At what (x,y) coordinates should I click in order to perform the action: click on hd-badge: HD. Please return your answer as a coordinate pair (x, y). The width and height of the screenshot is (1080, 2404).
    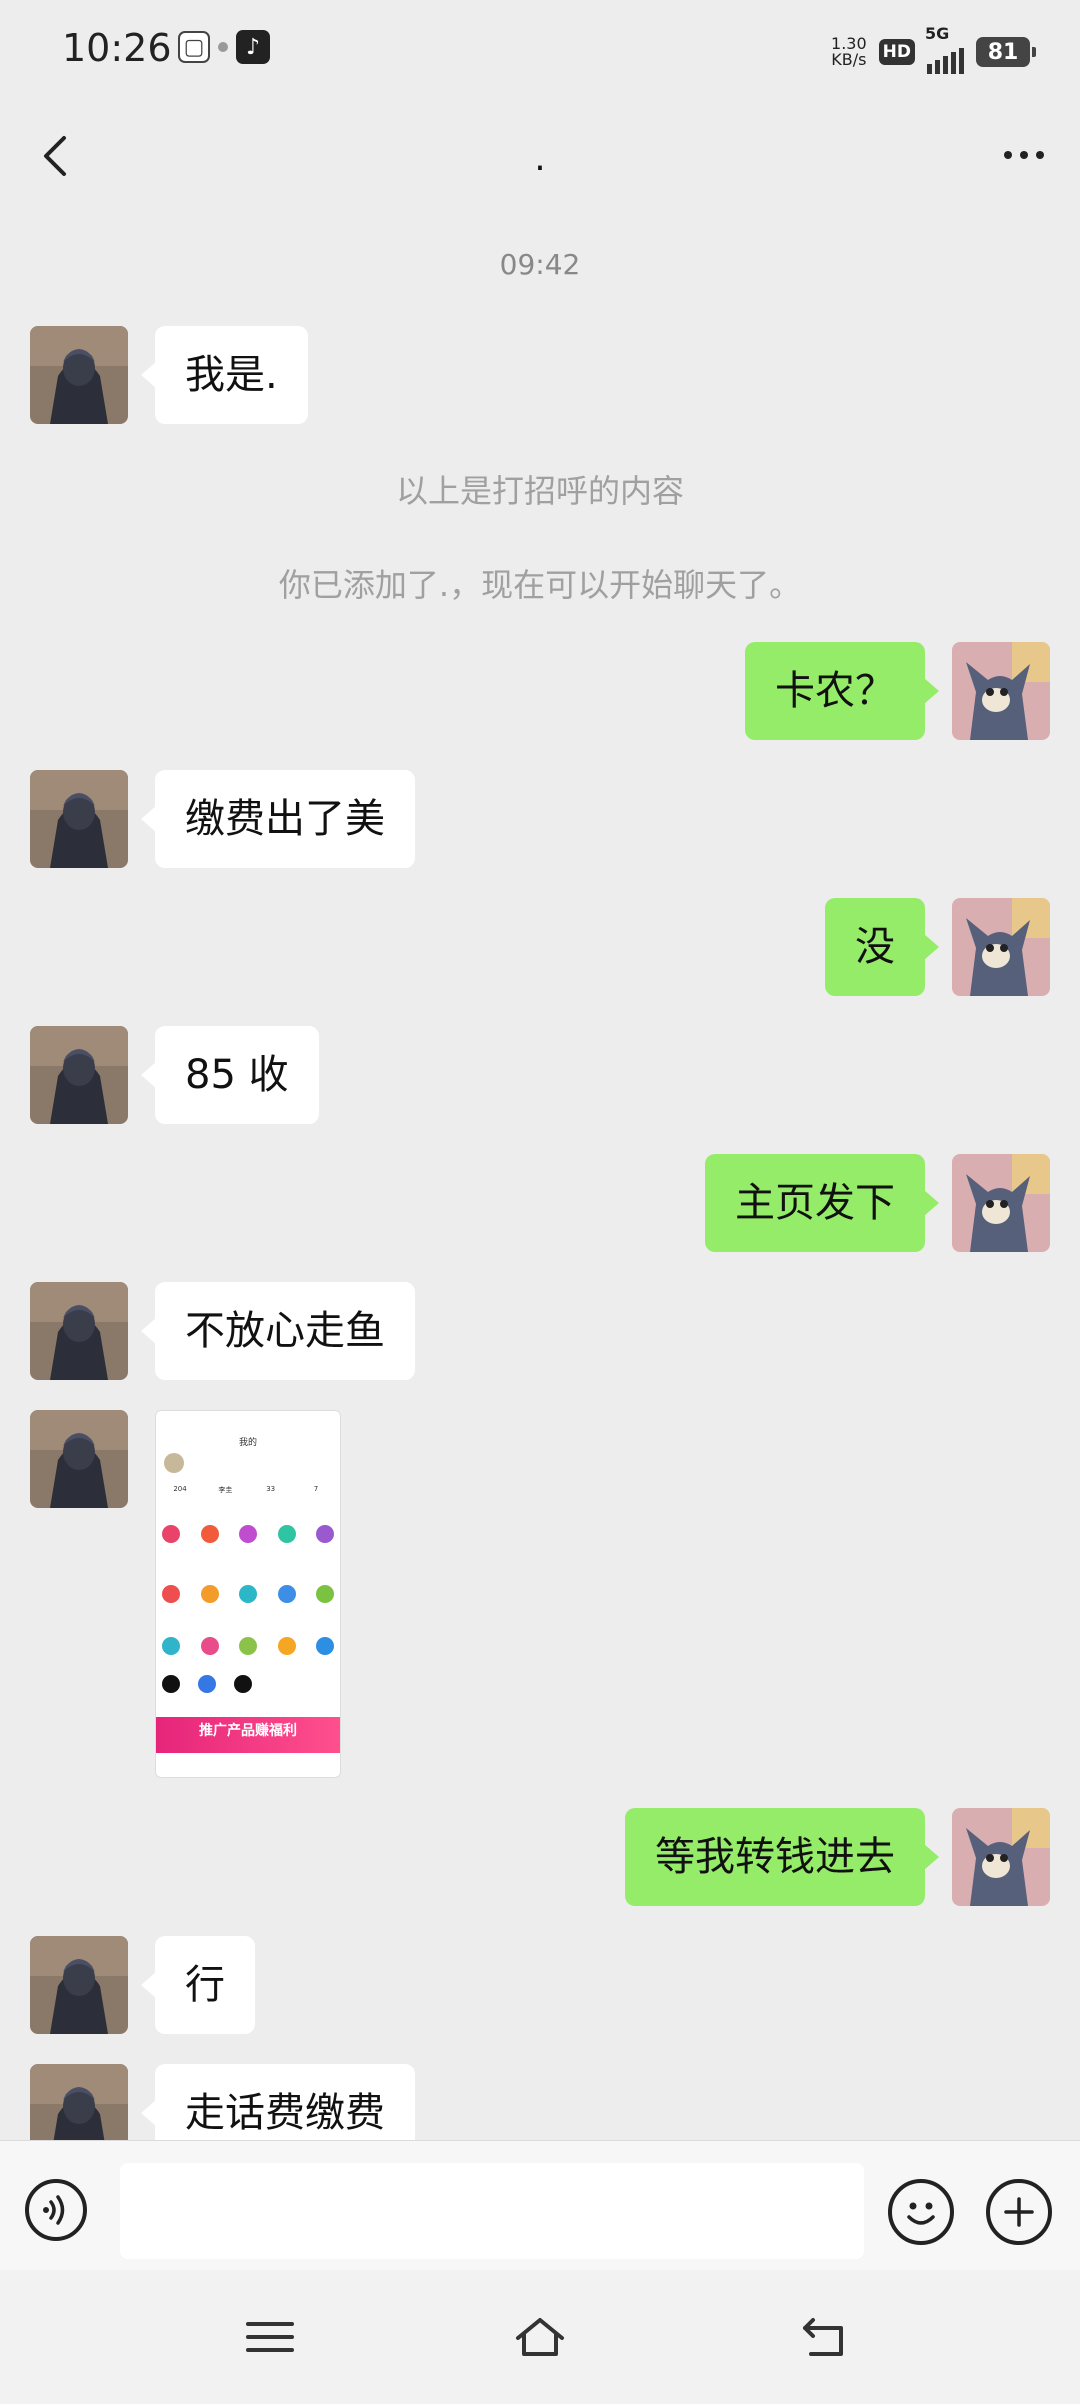
    Looking at the image, I should click on (896, 52).